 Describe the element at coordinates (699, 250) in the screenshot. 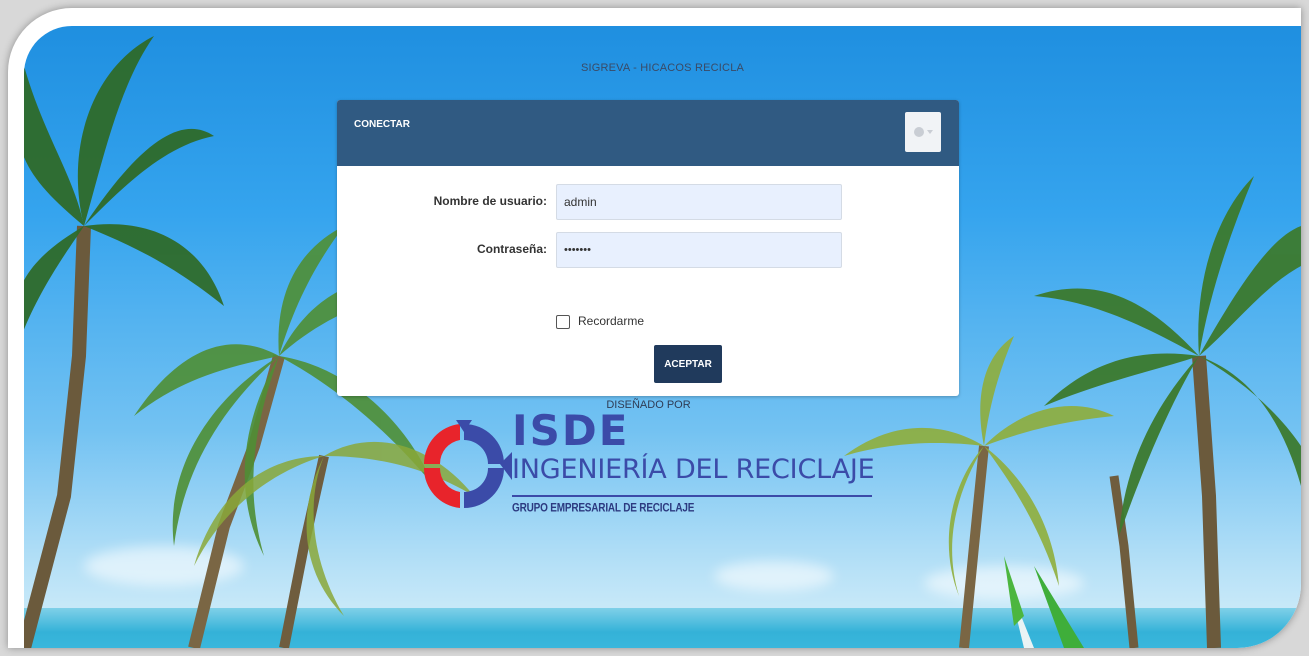

I see `password-input: •••••••` at that location.